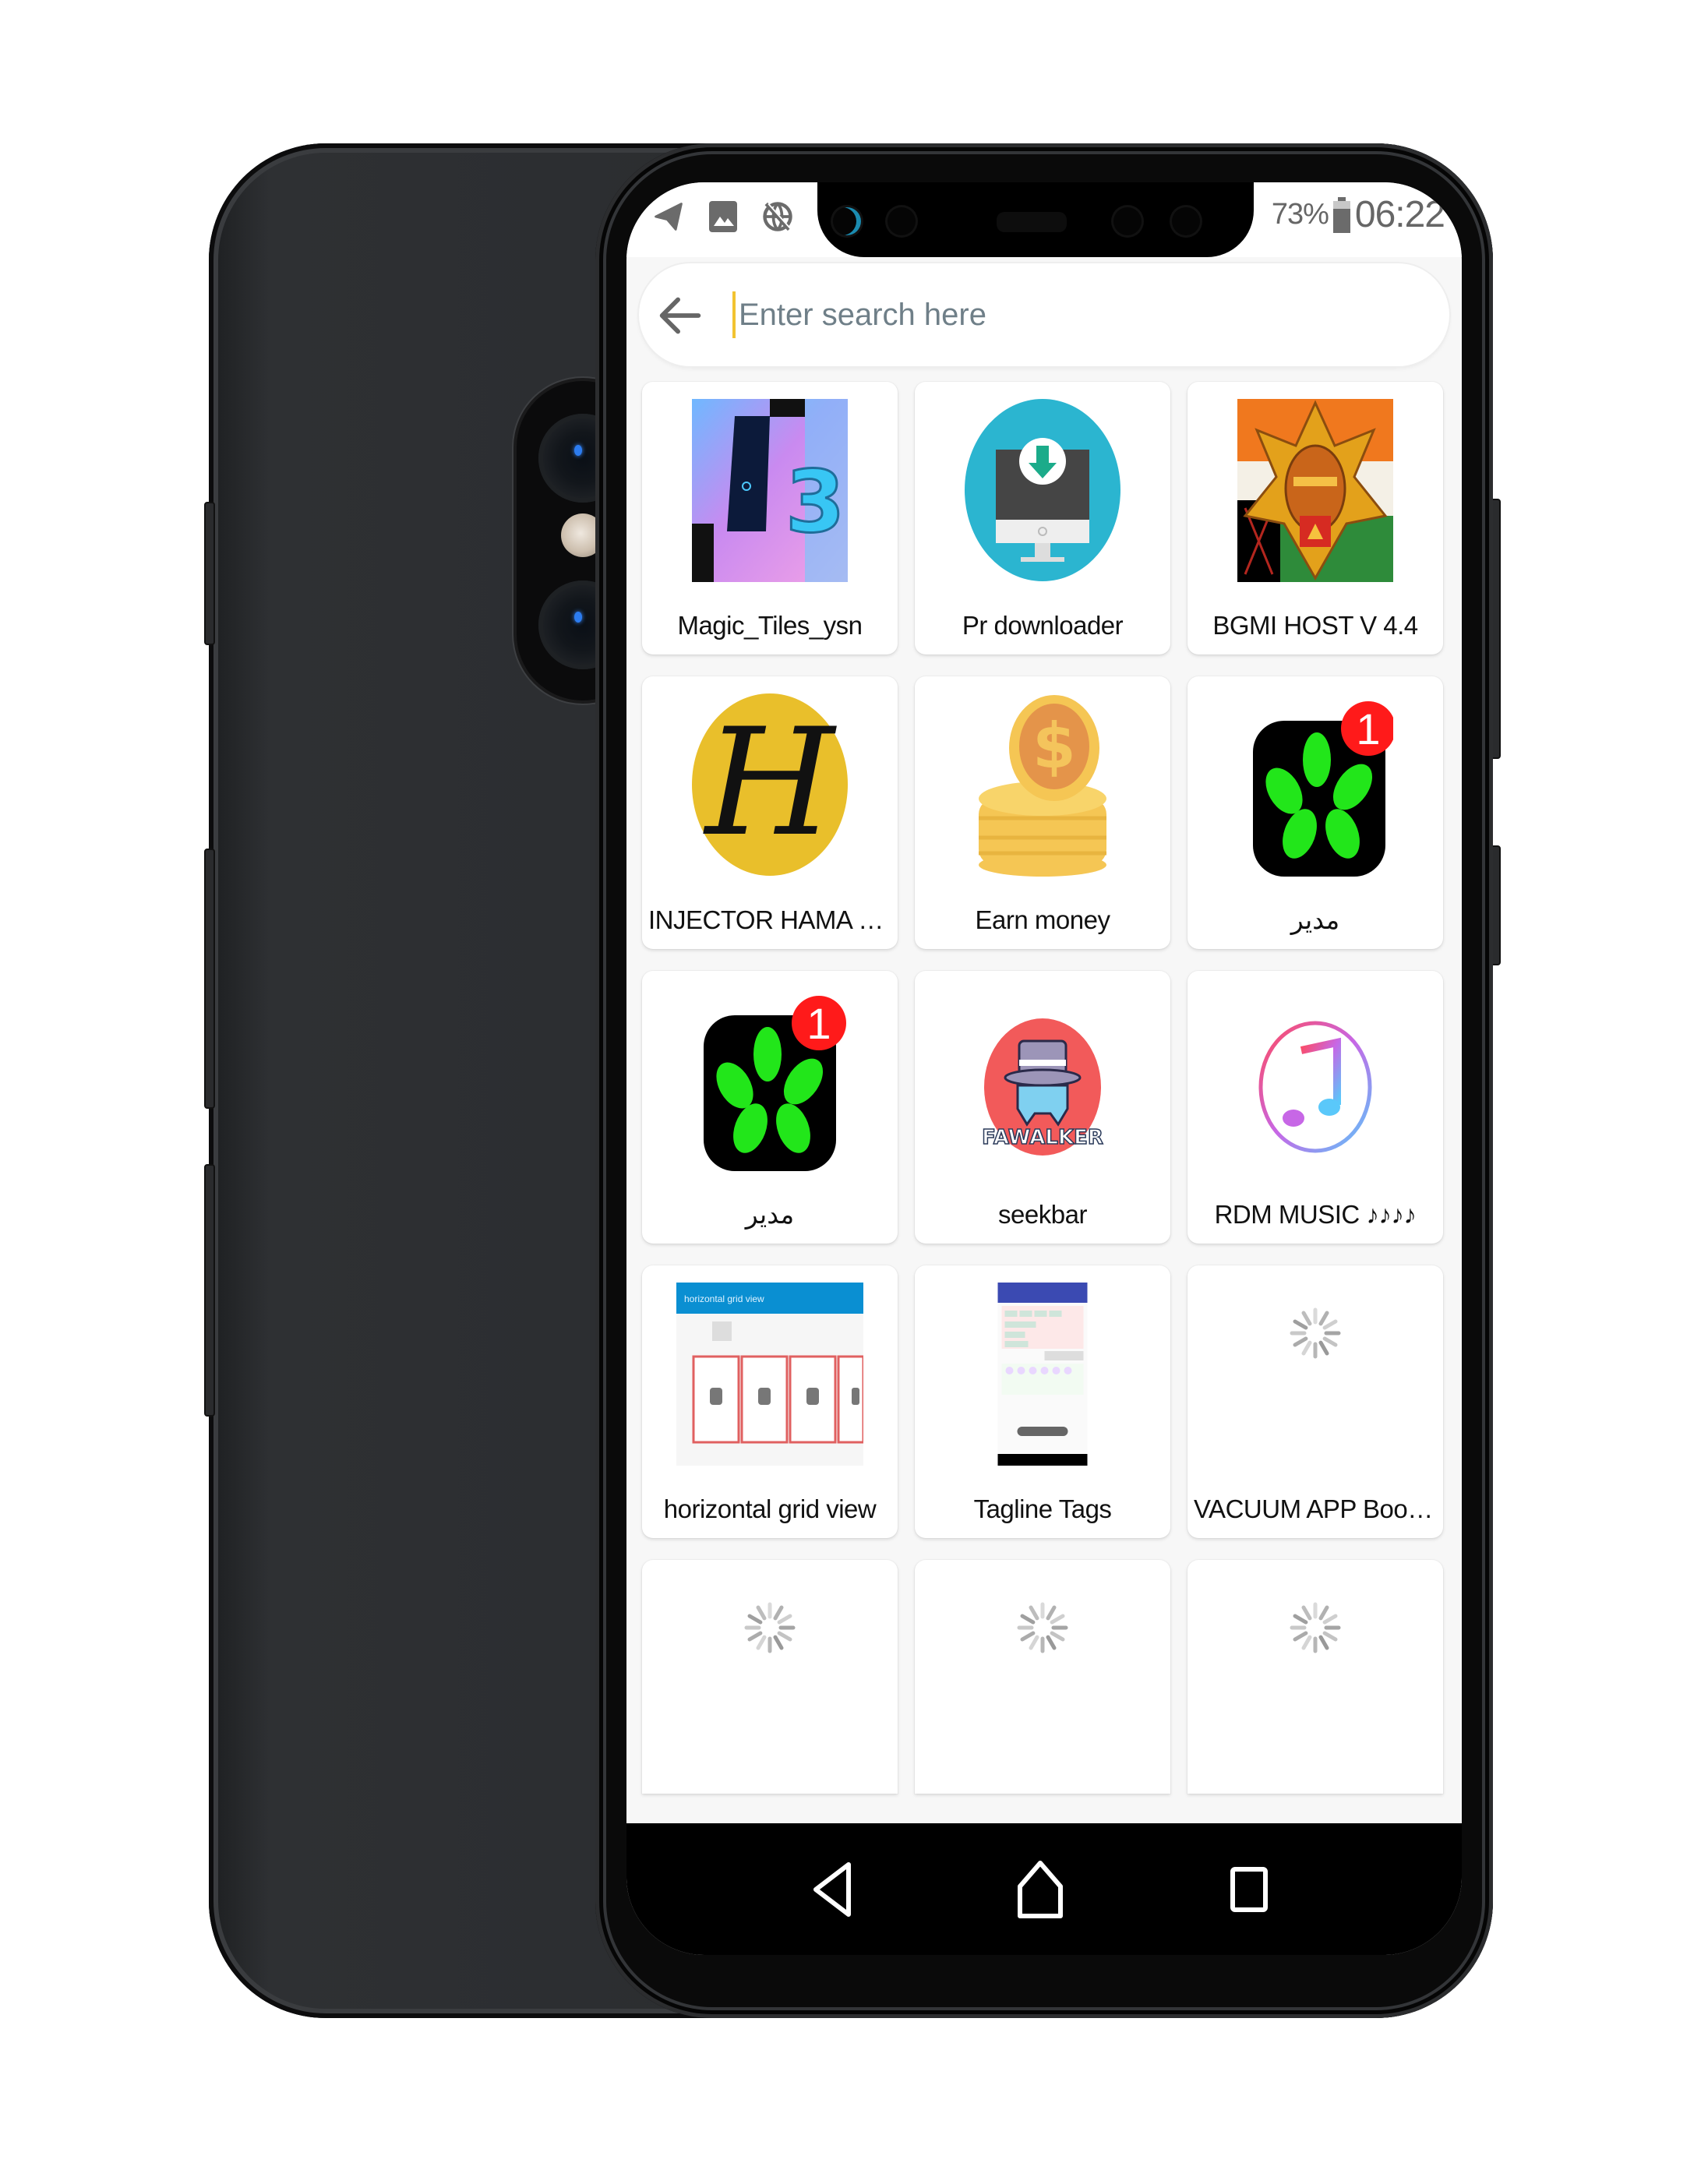 This screenshot has height=2163, width=1708. I want to click on app-card: $ Earn money, so click(1042, 812).